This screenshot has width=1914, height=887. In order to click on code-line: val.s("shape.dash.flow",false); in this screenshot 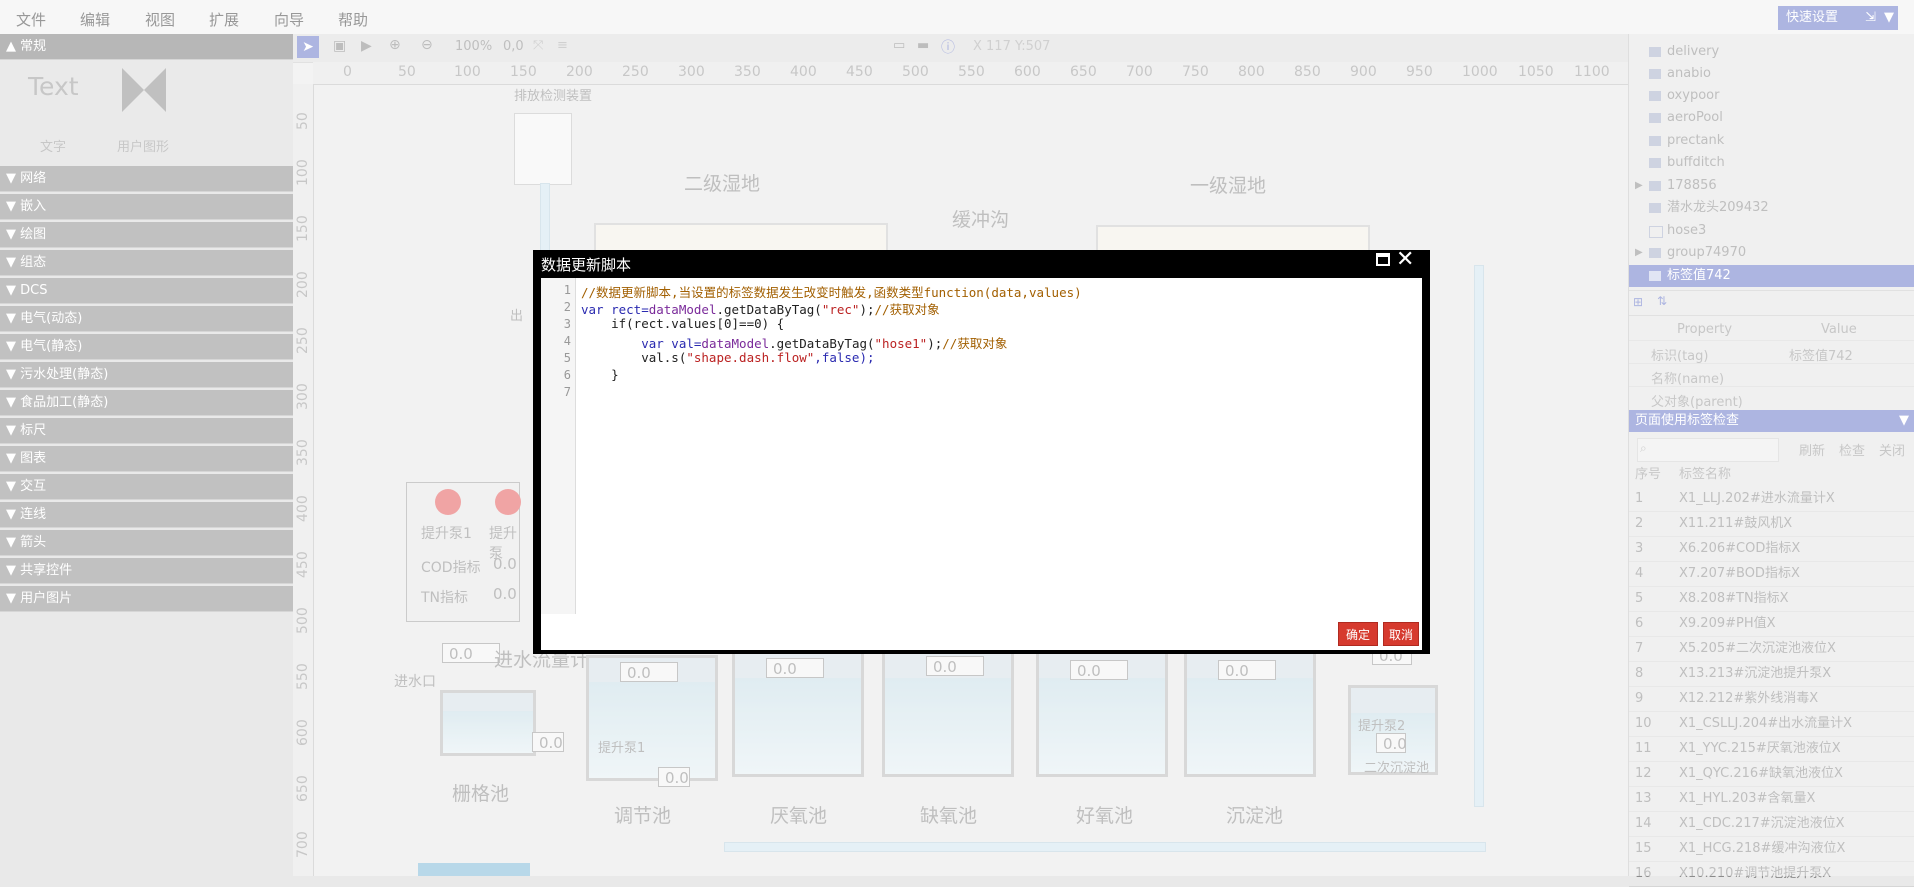, I will do `click(727, 357)`.